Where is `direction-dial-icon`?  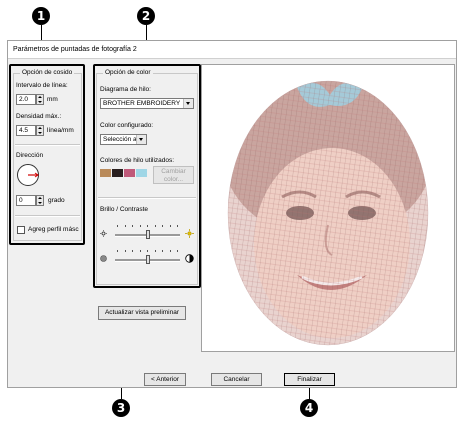 direction-dial-icon is located at coordinates (28, 175).